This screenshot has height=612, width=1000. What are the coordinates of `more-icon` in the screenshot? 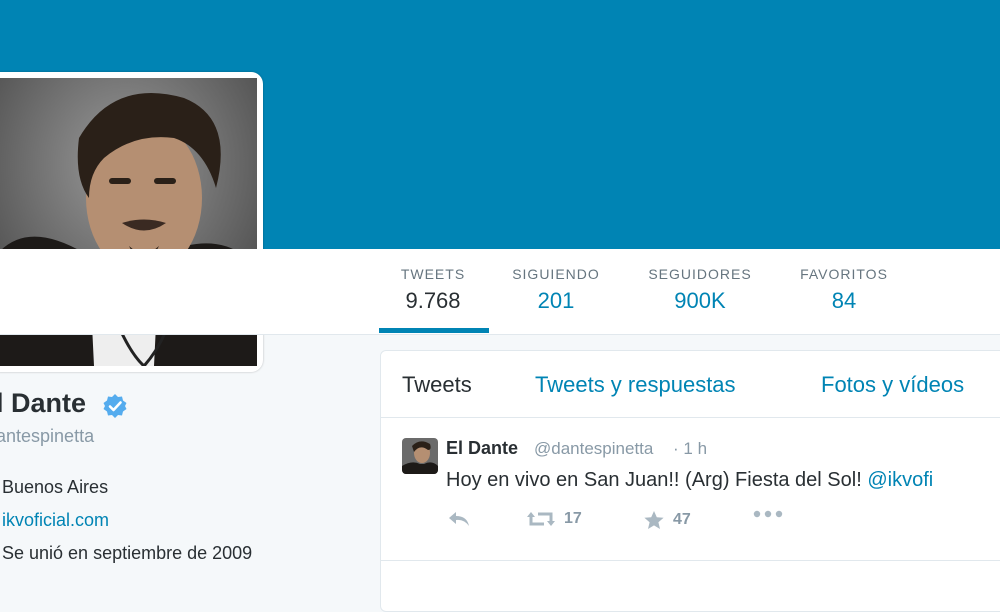 It's located at (768, 514).